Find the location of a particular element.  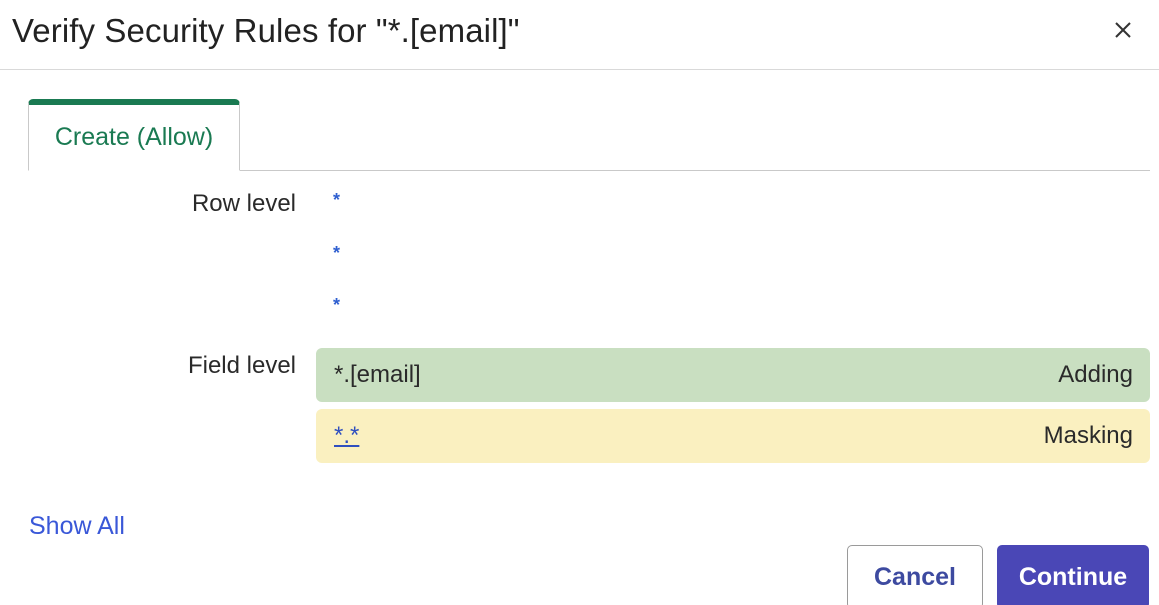

field-rule-row-masking: *.* Masking is located at coordinates (733, 436).